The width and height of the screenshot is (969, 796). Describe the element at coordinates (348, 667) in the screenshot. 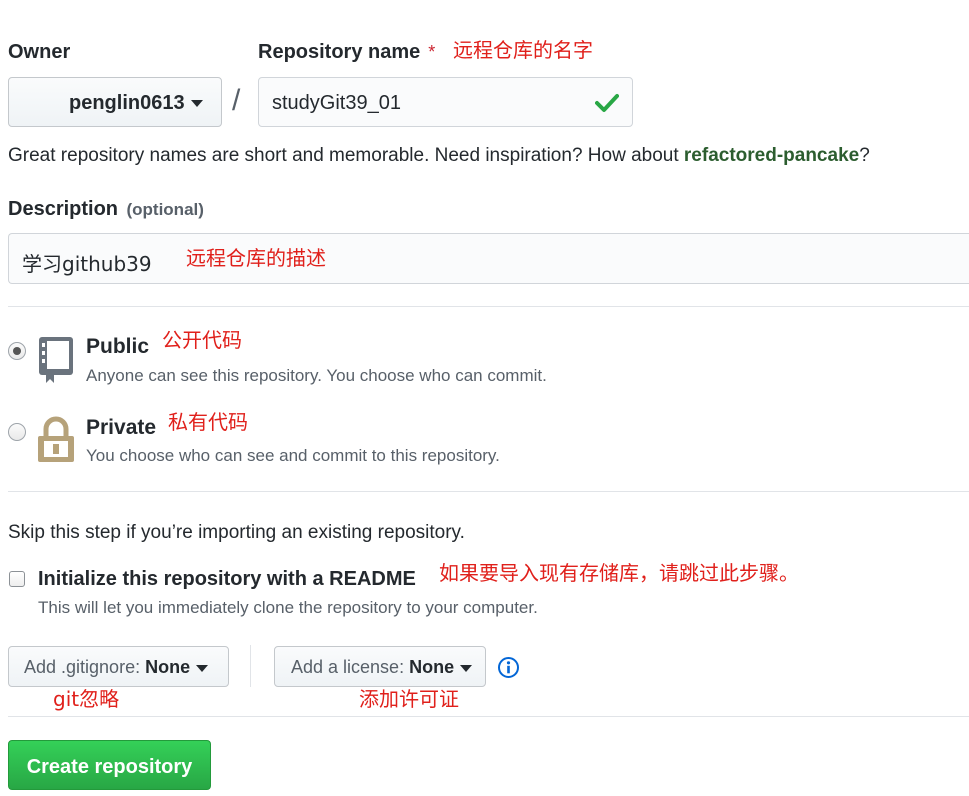

I see `license-prefix: Add a license:` at that location.